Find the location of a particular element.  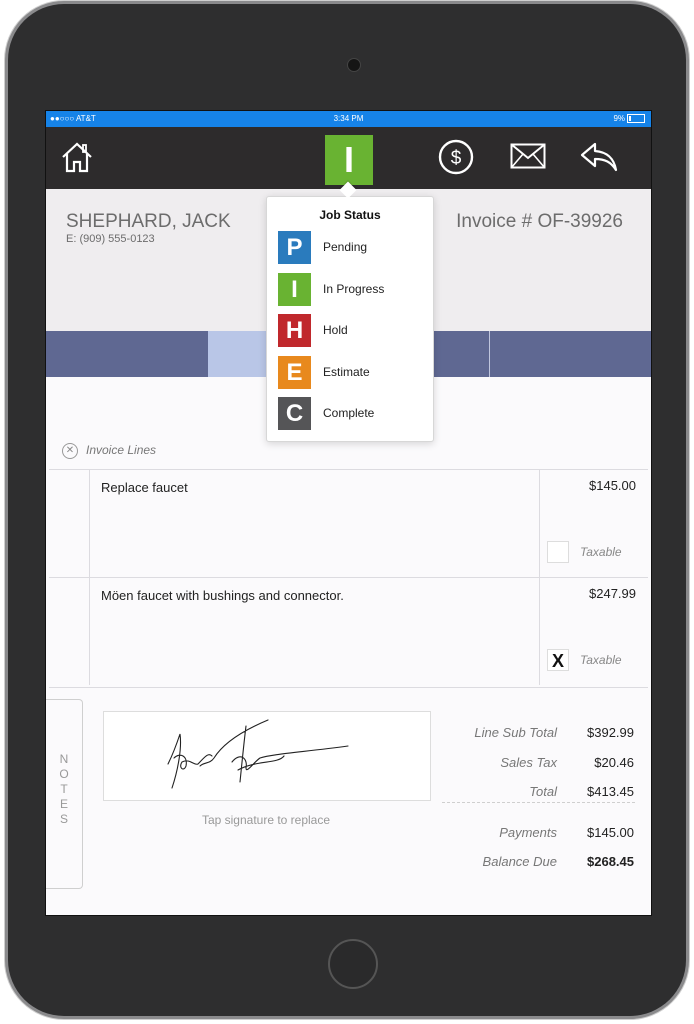

battery-icon is located at coordinates (636, 119).